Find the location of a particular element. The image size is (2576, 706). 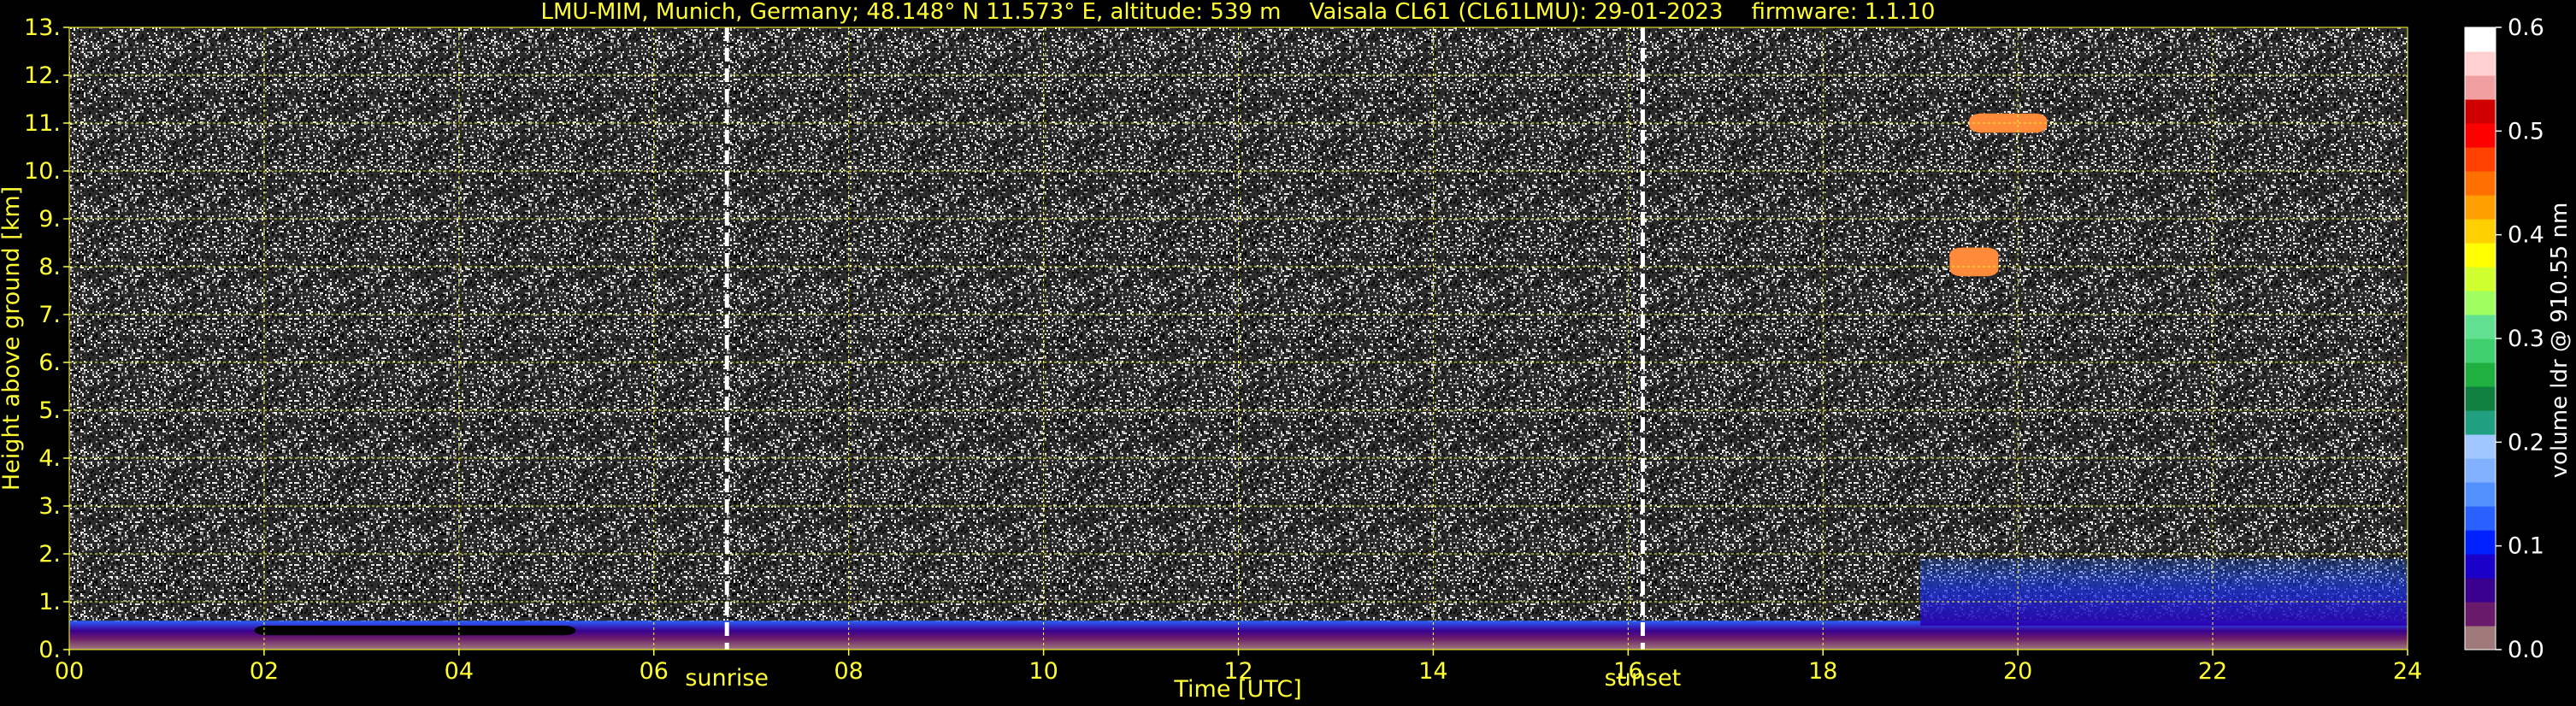

y-tick-label: 4. is located at coordinates (49, 458).